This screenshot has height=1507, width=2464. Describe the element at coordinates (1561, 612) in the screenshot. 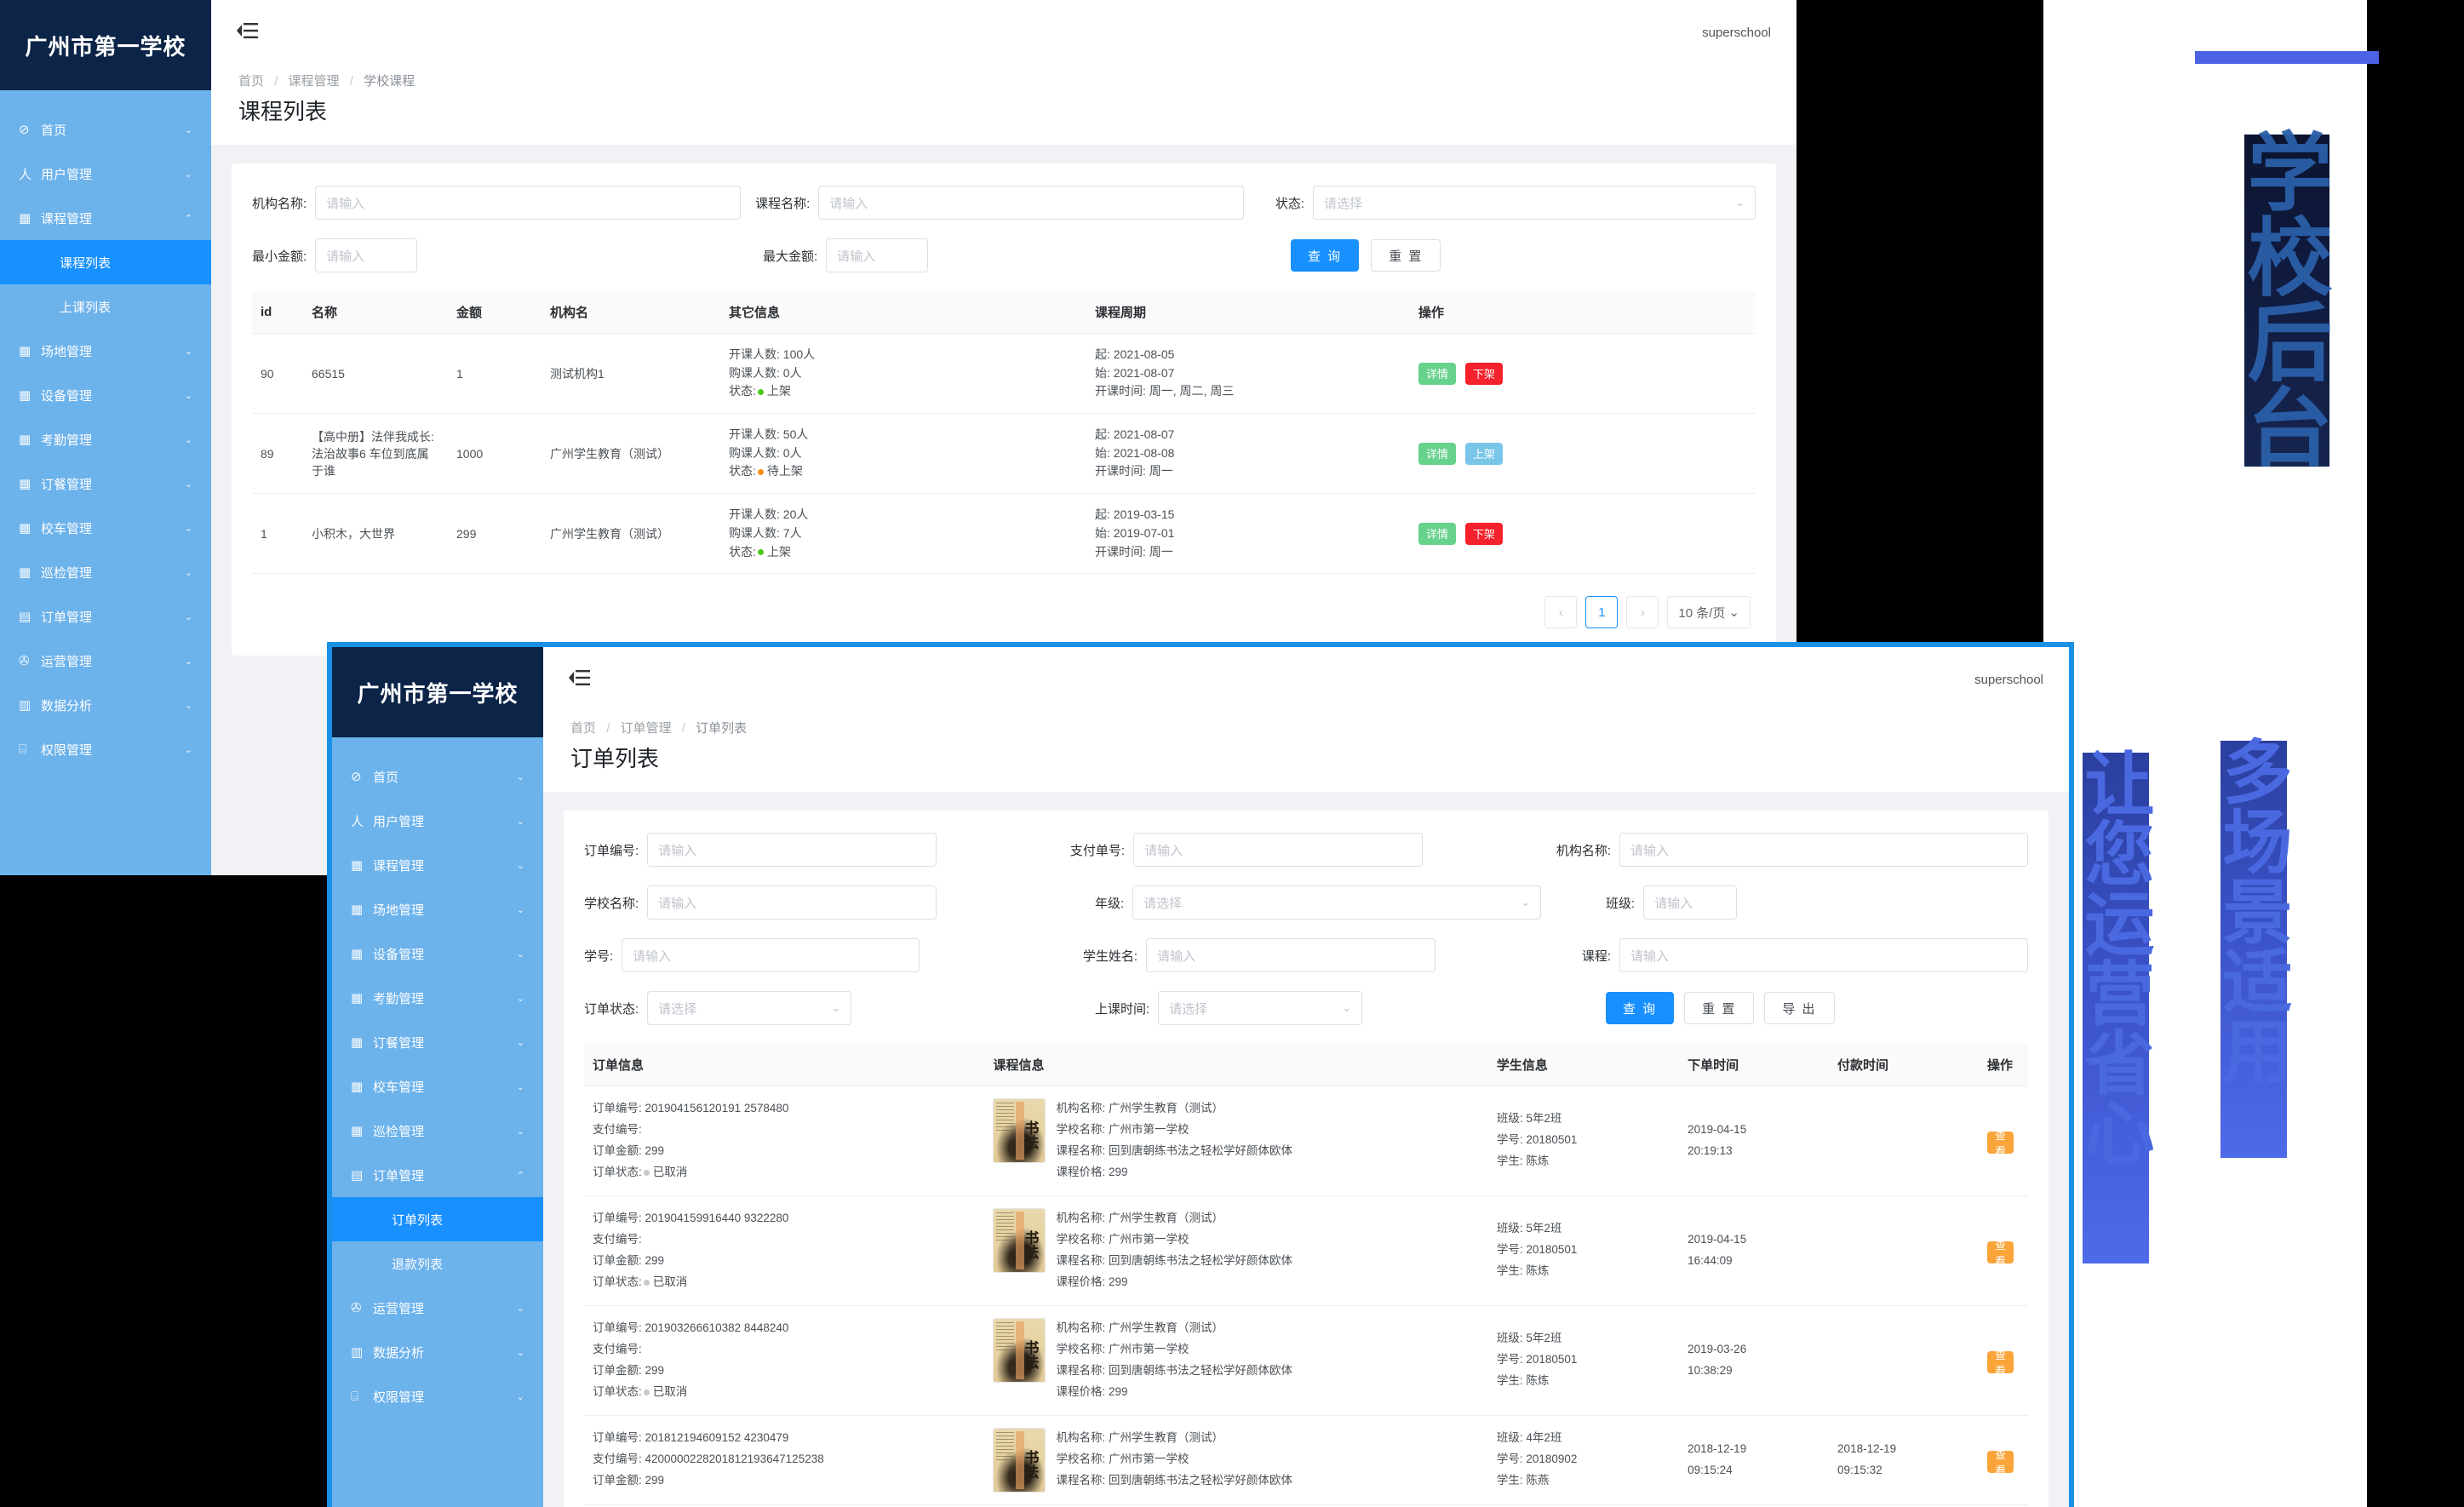

I see `pagination-prev: ‹` at that location.